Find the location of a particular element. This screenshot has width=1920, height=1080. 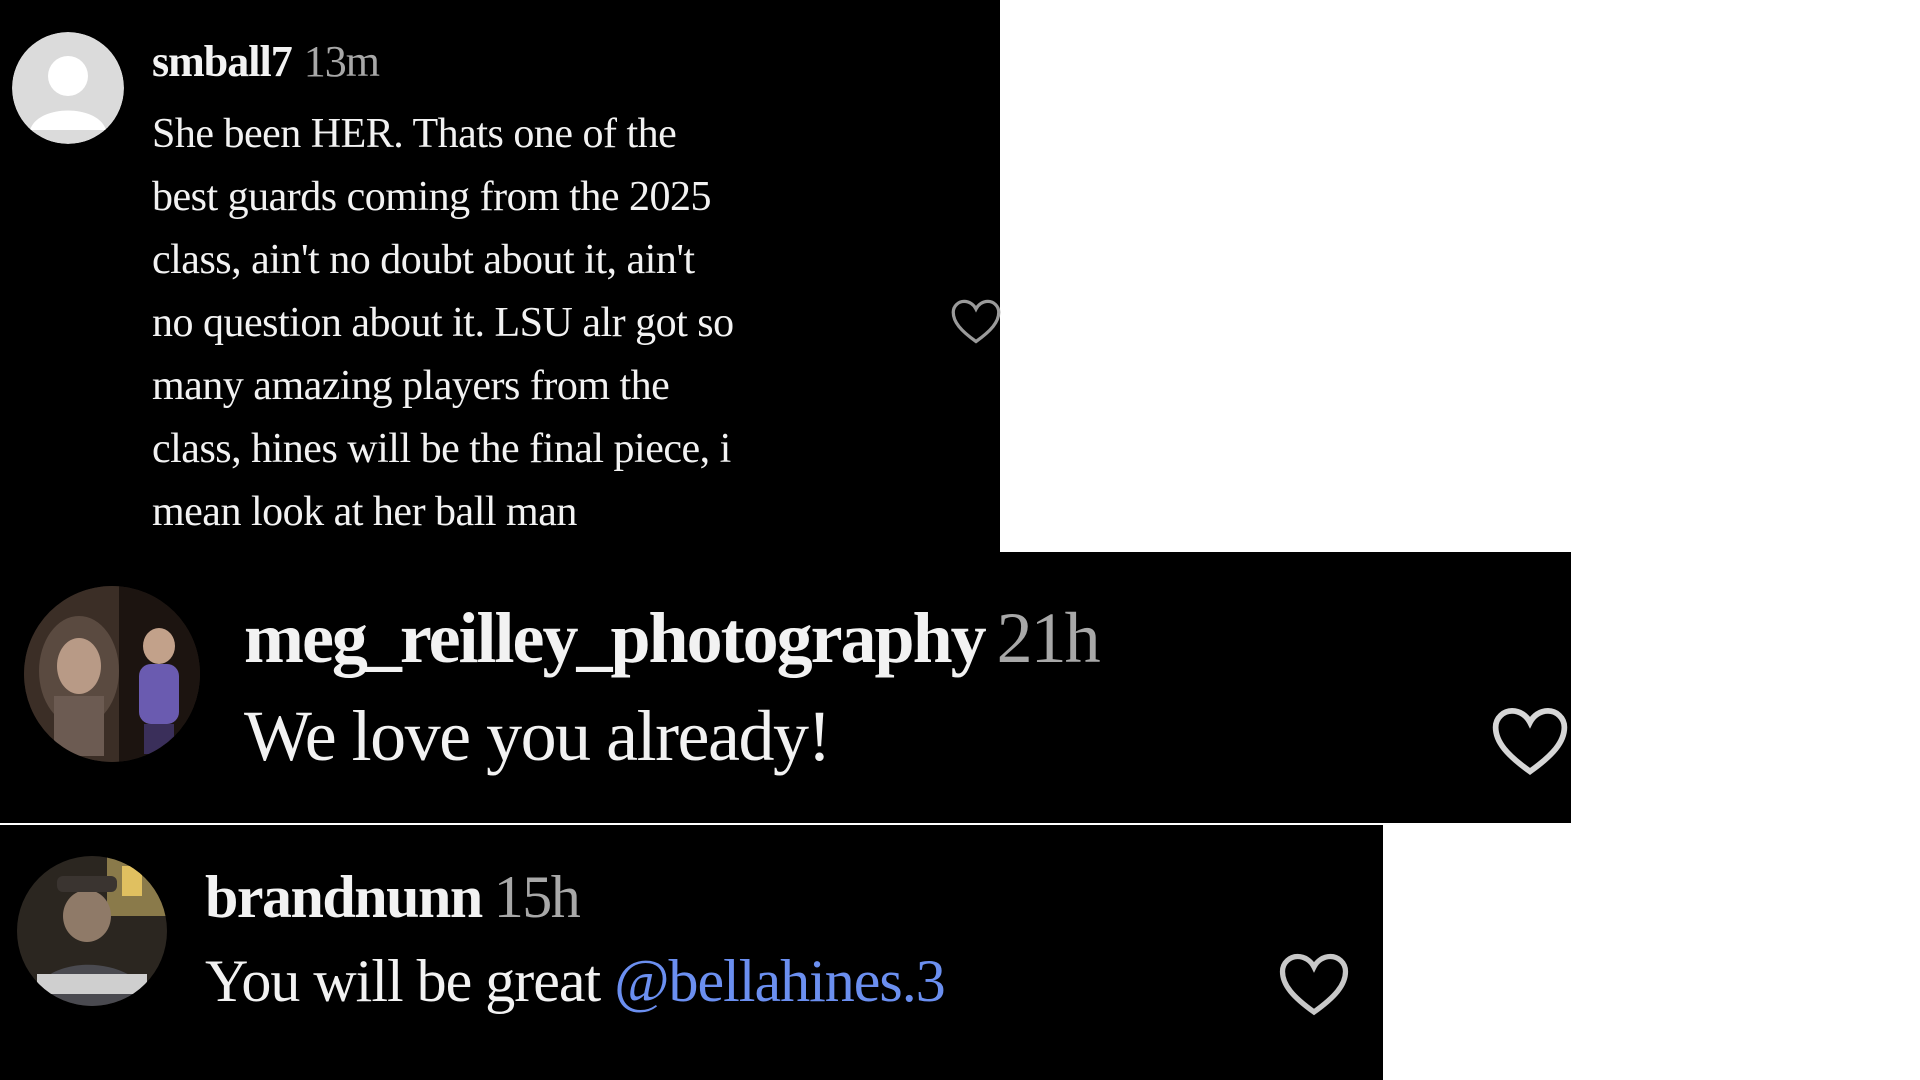

mention-link: @bellahines.3 is located at coordinates (780, 981).